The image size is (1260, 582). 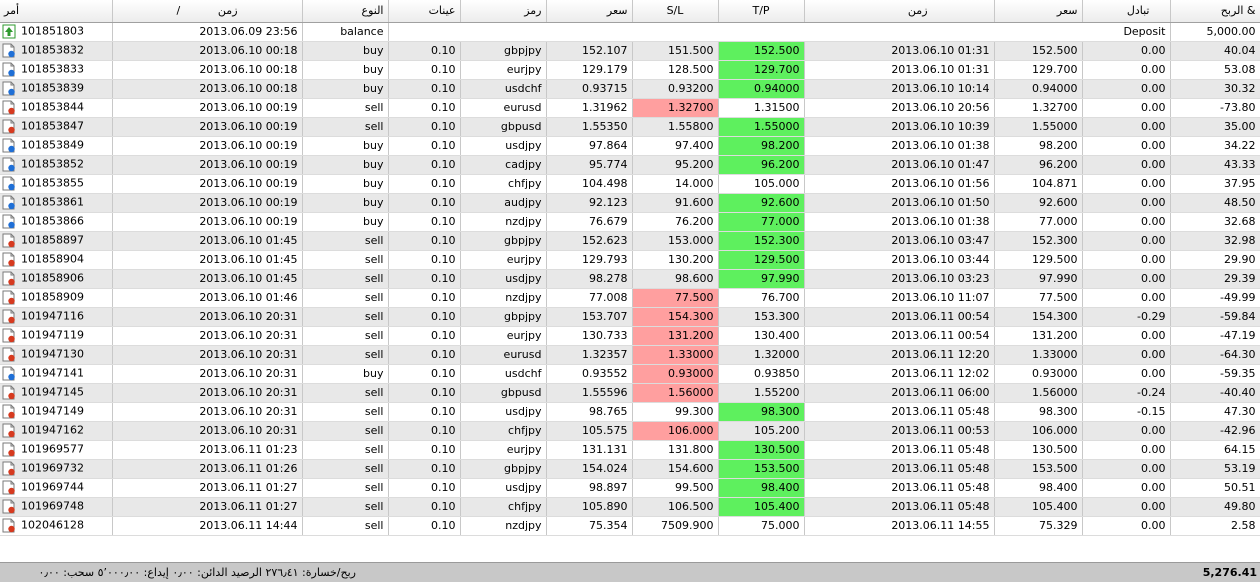 I want to click on open-time-cell: 2013.06.10 00:19, so click(x=207, y=108).